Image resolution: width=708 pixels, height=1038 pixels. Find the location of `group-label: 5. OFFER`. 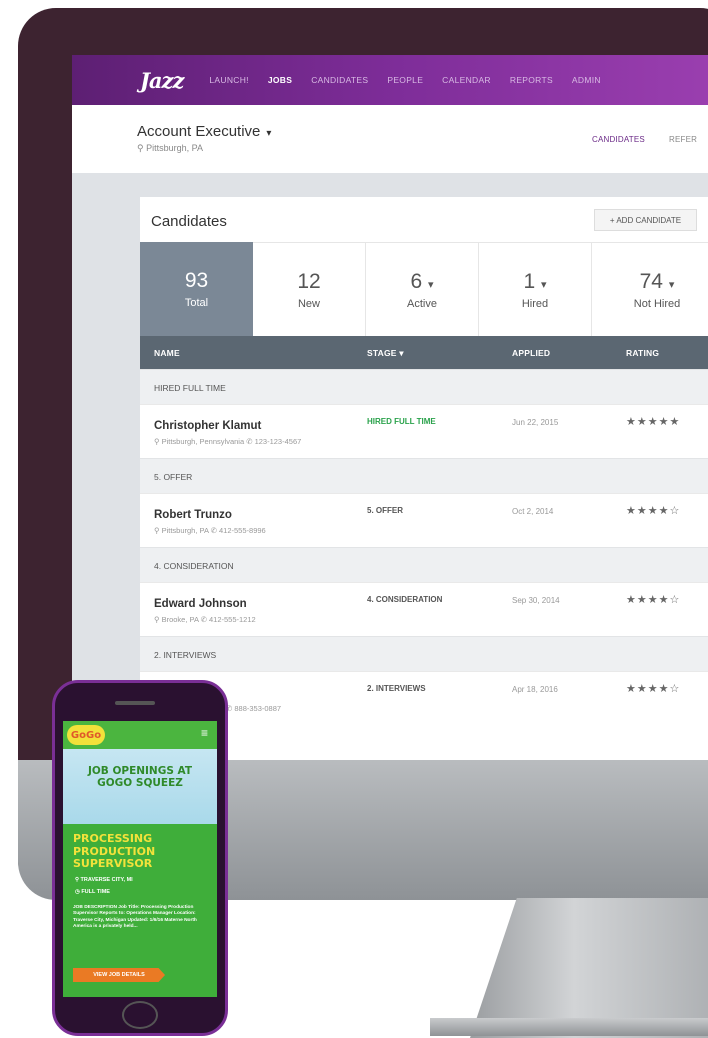

group-label: 5. OFFER is located at coordinates (173, 477).